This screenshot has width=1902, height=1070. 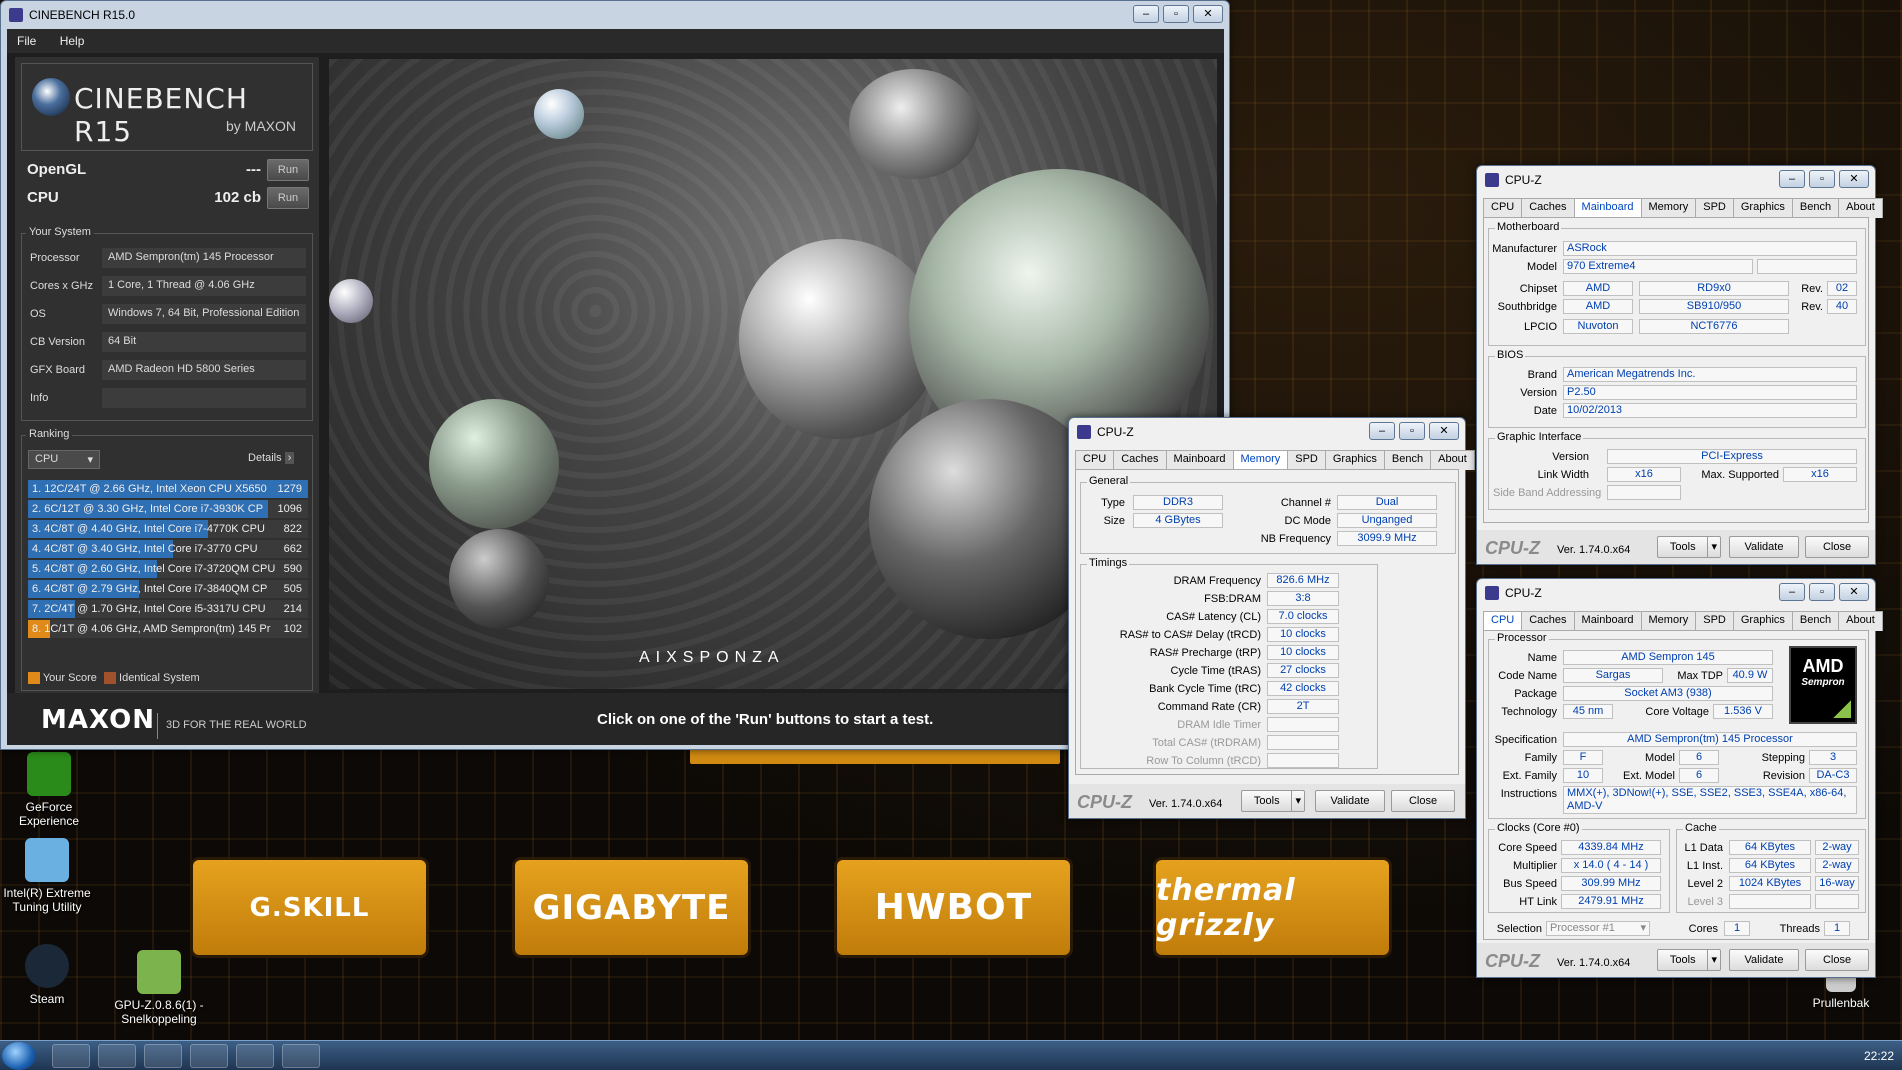 What do you see at coordinates (1598, 928) in the screenshot?
I see `processor-selection: Processor #1 ▾` at bounding box center [1598, 928].